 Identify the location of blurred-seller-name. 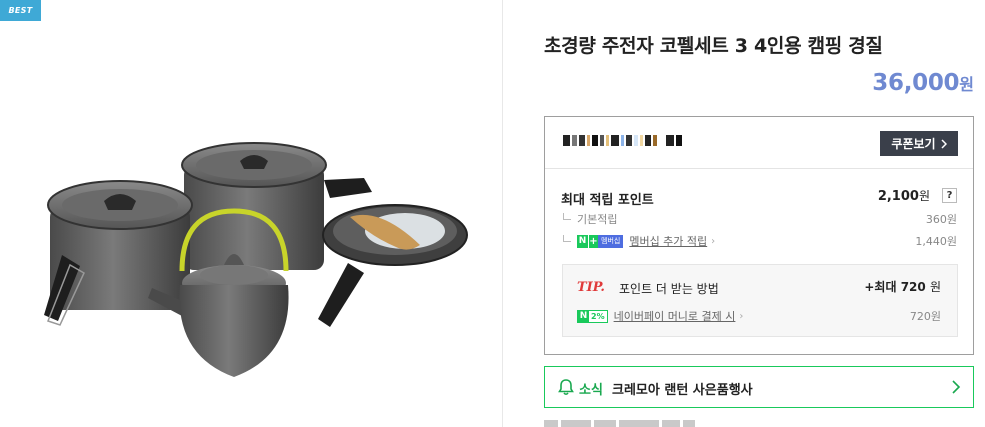
(622, 140).